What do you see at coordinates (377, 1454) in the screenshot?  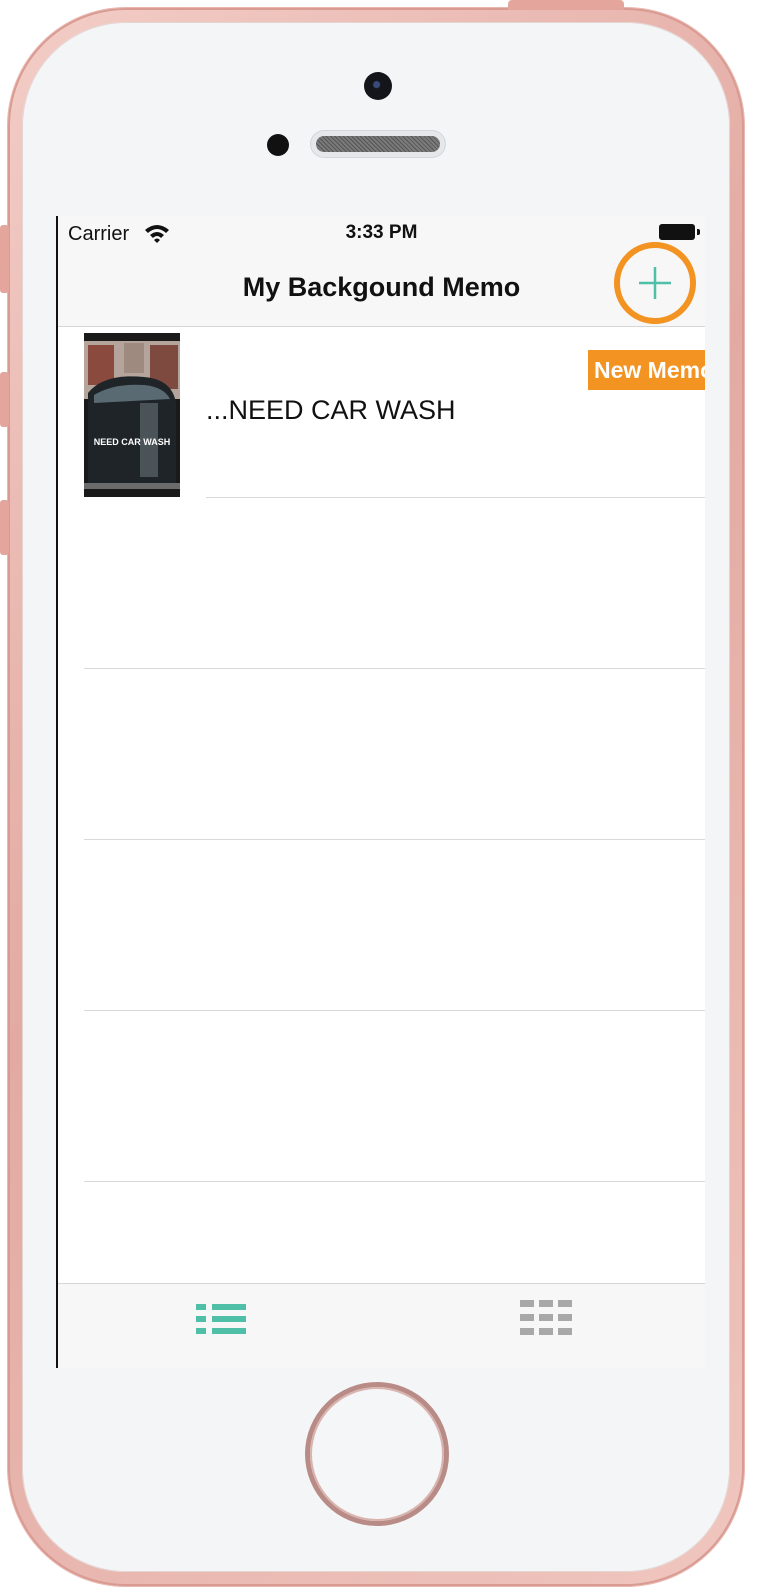 I see `home-button` at bounding box center [377, 1454].